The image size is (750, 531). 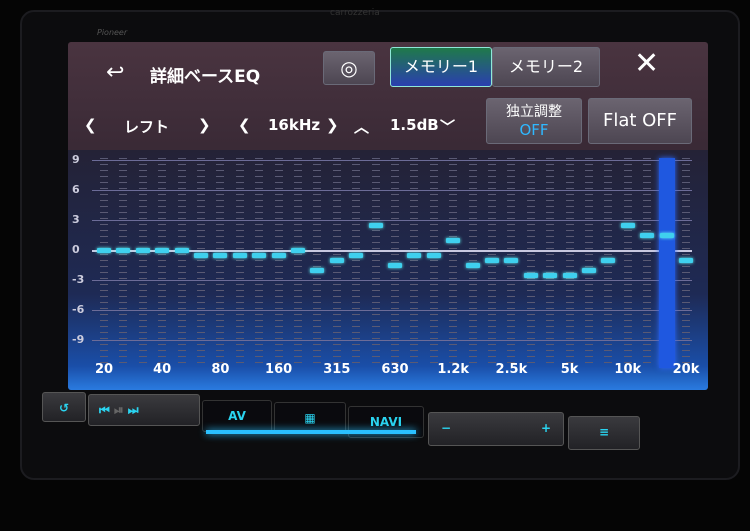 I want to click on independent-value: OFF, so click(x=534, y=130).